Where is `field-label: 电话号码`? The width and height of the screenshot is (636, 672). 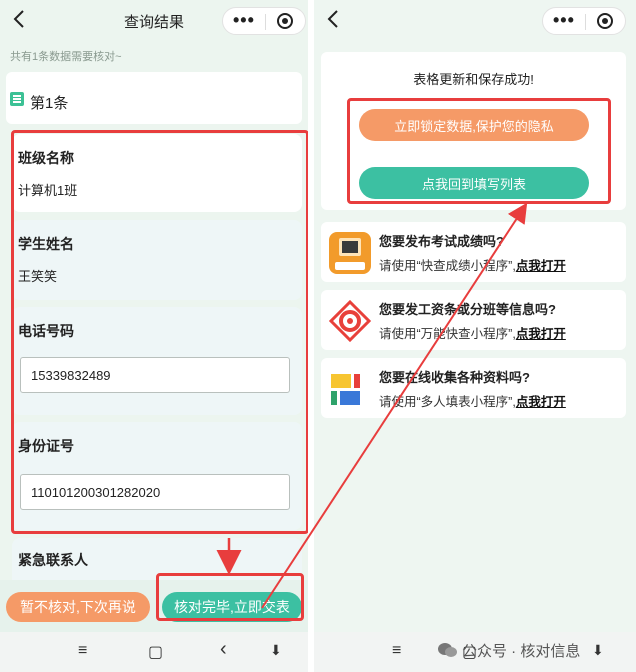
field-label: 电话号码 is located at coordinates (46, 331).